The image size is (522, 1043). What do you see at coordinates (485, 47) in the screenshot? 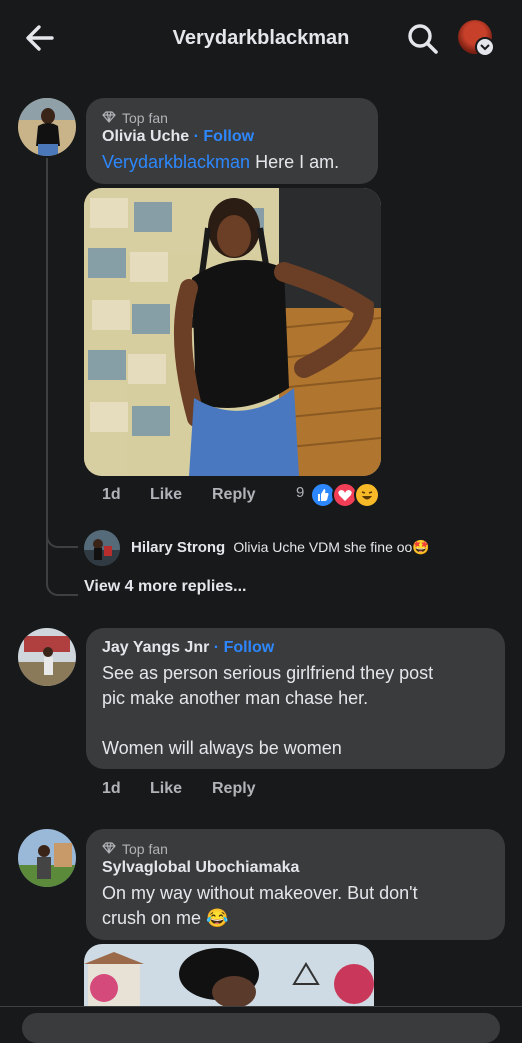
I see `chevron-down-icon` at bounding box center [485, 47].